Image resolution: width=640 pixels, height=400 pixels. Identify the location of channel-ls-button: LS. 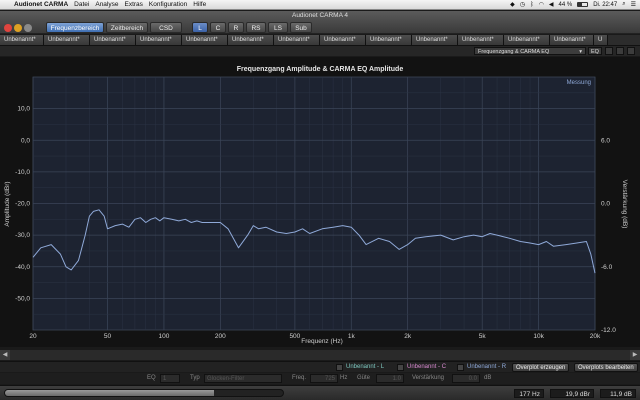
(278, 27).